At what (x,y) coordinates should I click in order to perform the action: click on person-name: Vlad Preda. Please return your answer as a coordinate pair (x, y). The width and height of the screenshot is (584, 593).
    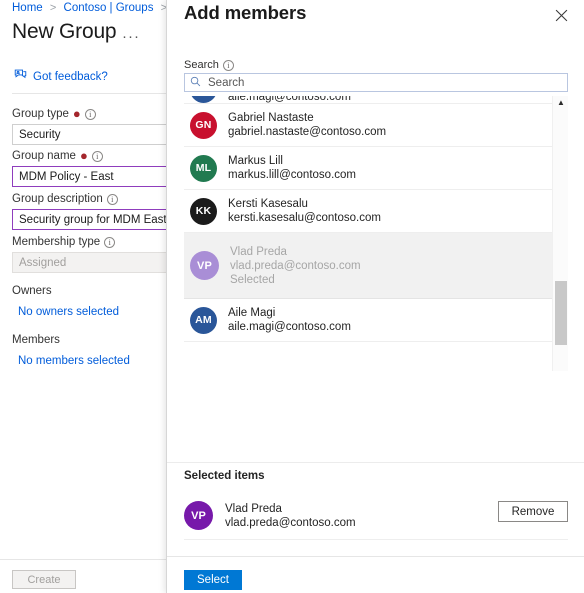
    Looking at the image, I should click on (258, 251).